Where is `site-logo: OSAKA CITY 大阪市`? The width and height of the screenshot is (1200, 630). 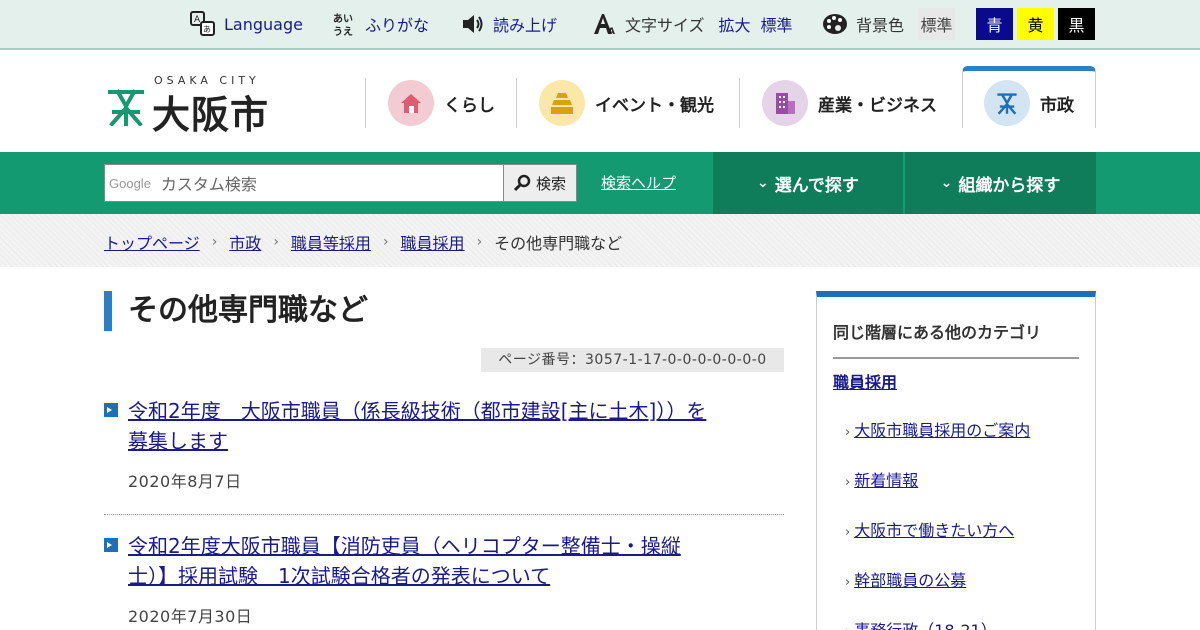
site-logo: OSAKA CITY 大阪市 is located at coordinates (198, 105).